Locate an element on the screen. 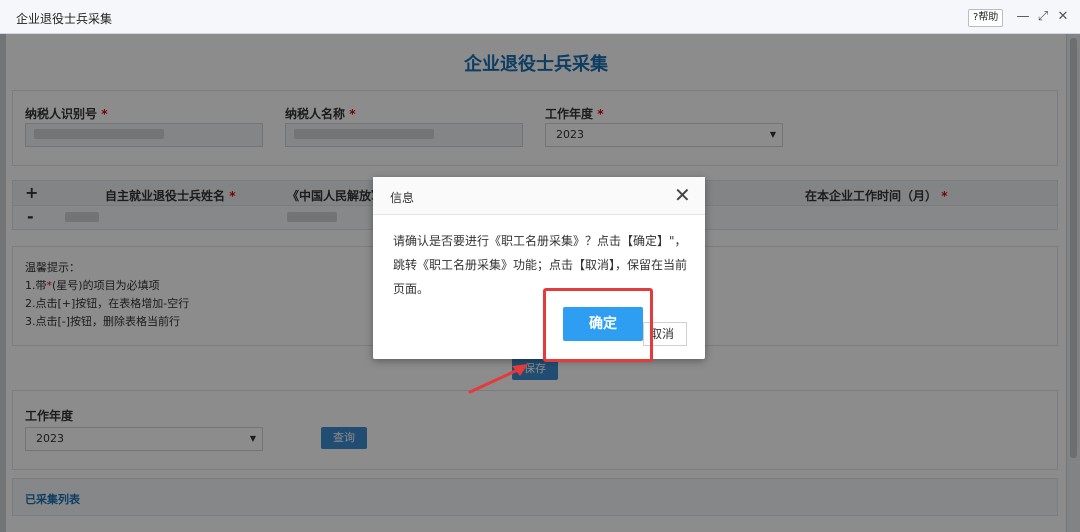 The image size is (1080, 532). close-icon: ✕ is located at coordinates (682, 195).